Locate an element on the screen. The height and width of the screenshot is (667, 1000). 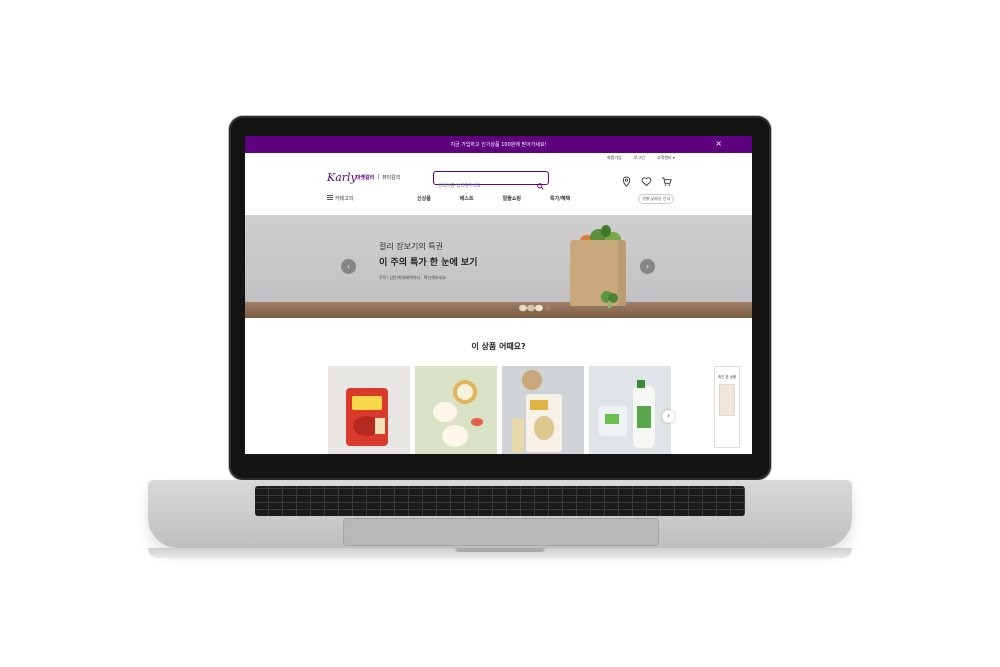
user-utility-menu: 회원가입 로그인 고객센터 ▾ is located at coordinates (641, 158).